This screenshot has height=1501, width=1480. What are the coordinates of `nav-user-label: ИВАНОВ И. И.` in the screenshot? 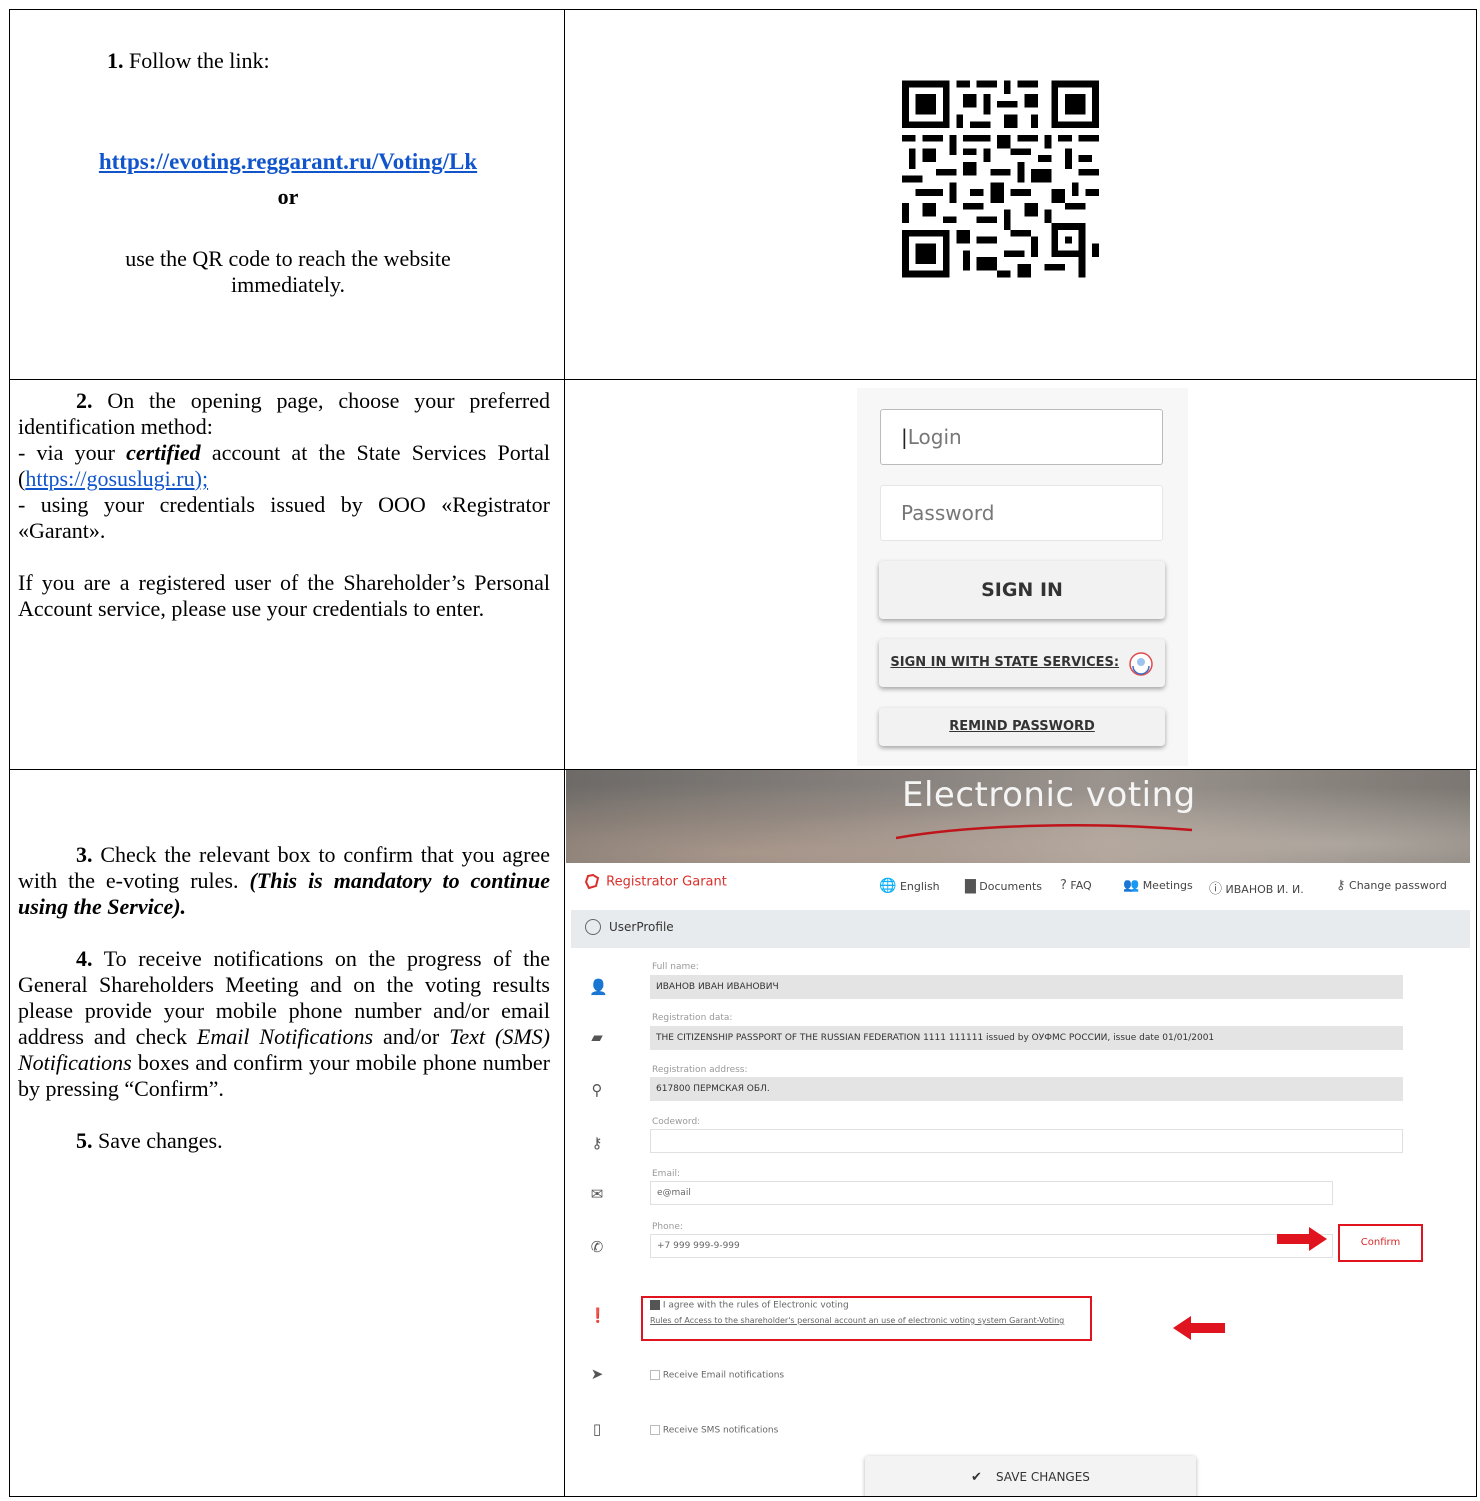 It's located at (1264, 889).